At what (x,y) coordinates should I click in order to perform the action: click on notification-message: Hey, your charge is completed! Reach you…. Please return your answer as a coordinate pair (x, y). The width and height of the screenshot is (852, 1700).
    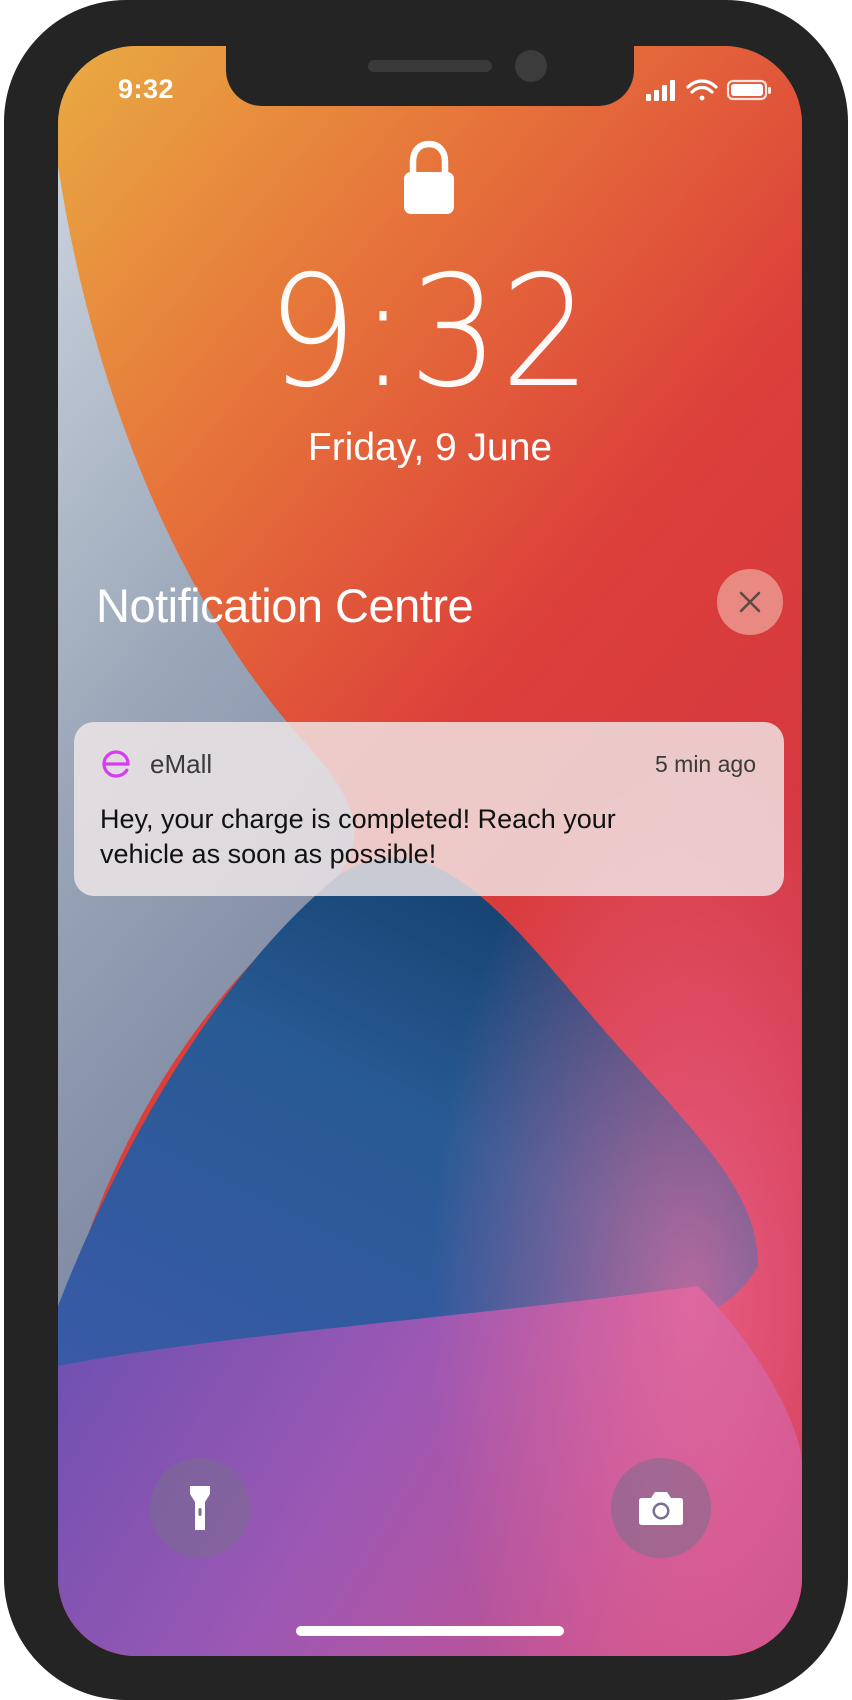
    Looking at the image, I should click on (358, 836).